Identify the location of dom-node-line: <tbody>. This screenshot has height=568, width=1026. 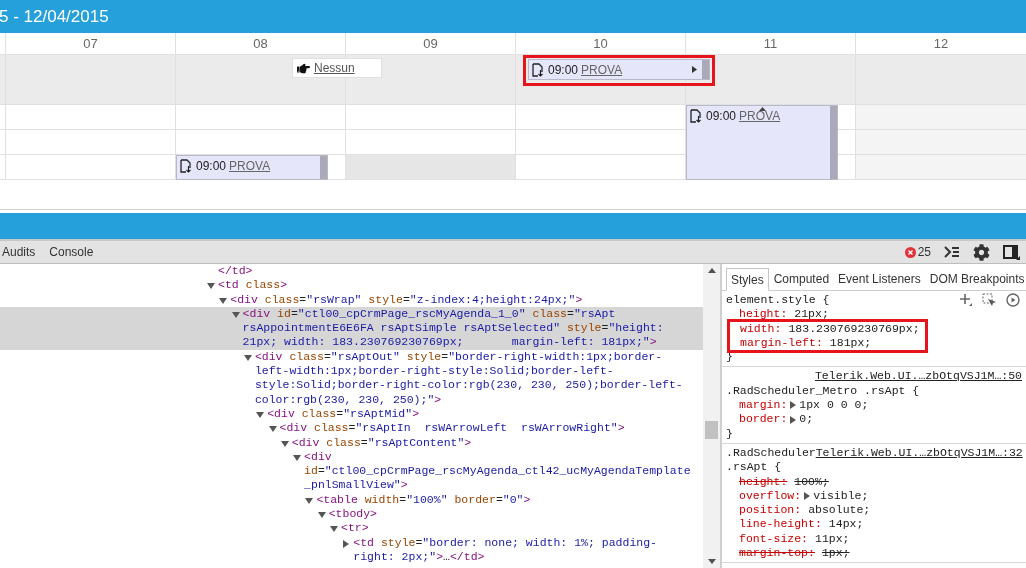
(351, 514).